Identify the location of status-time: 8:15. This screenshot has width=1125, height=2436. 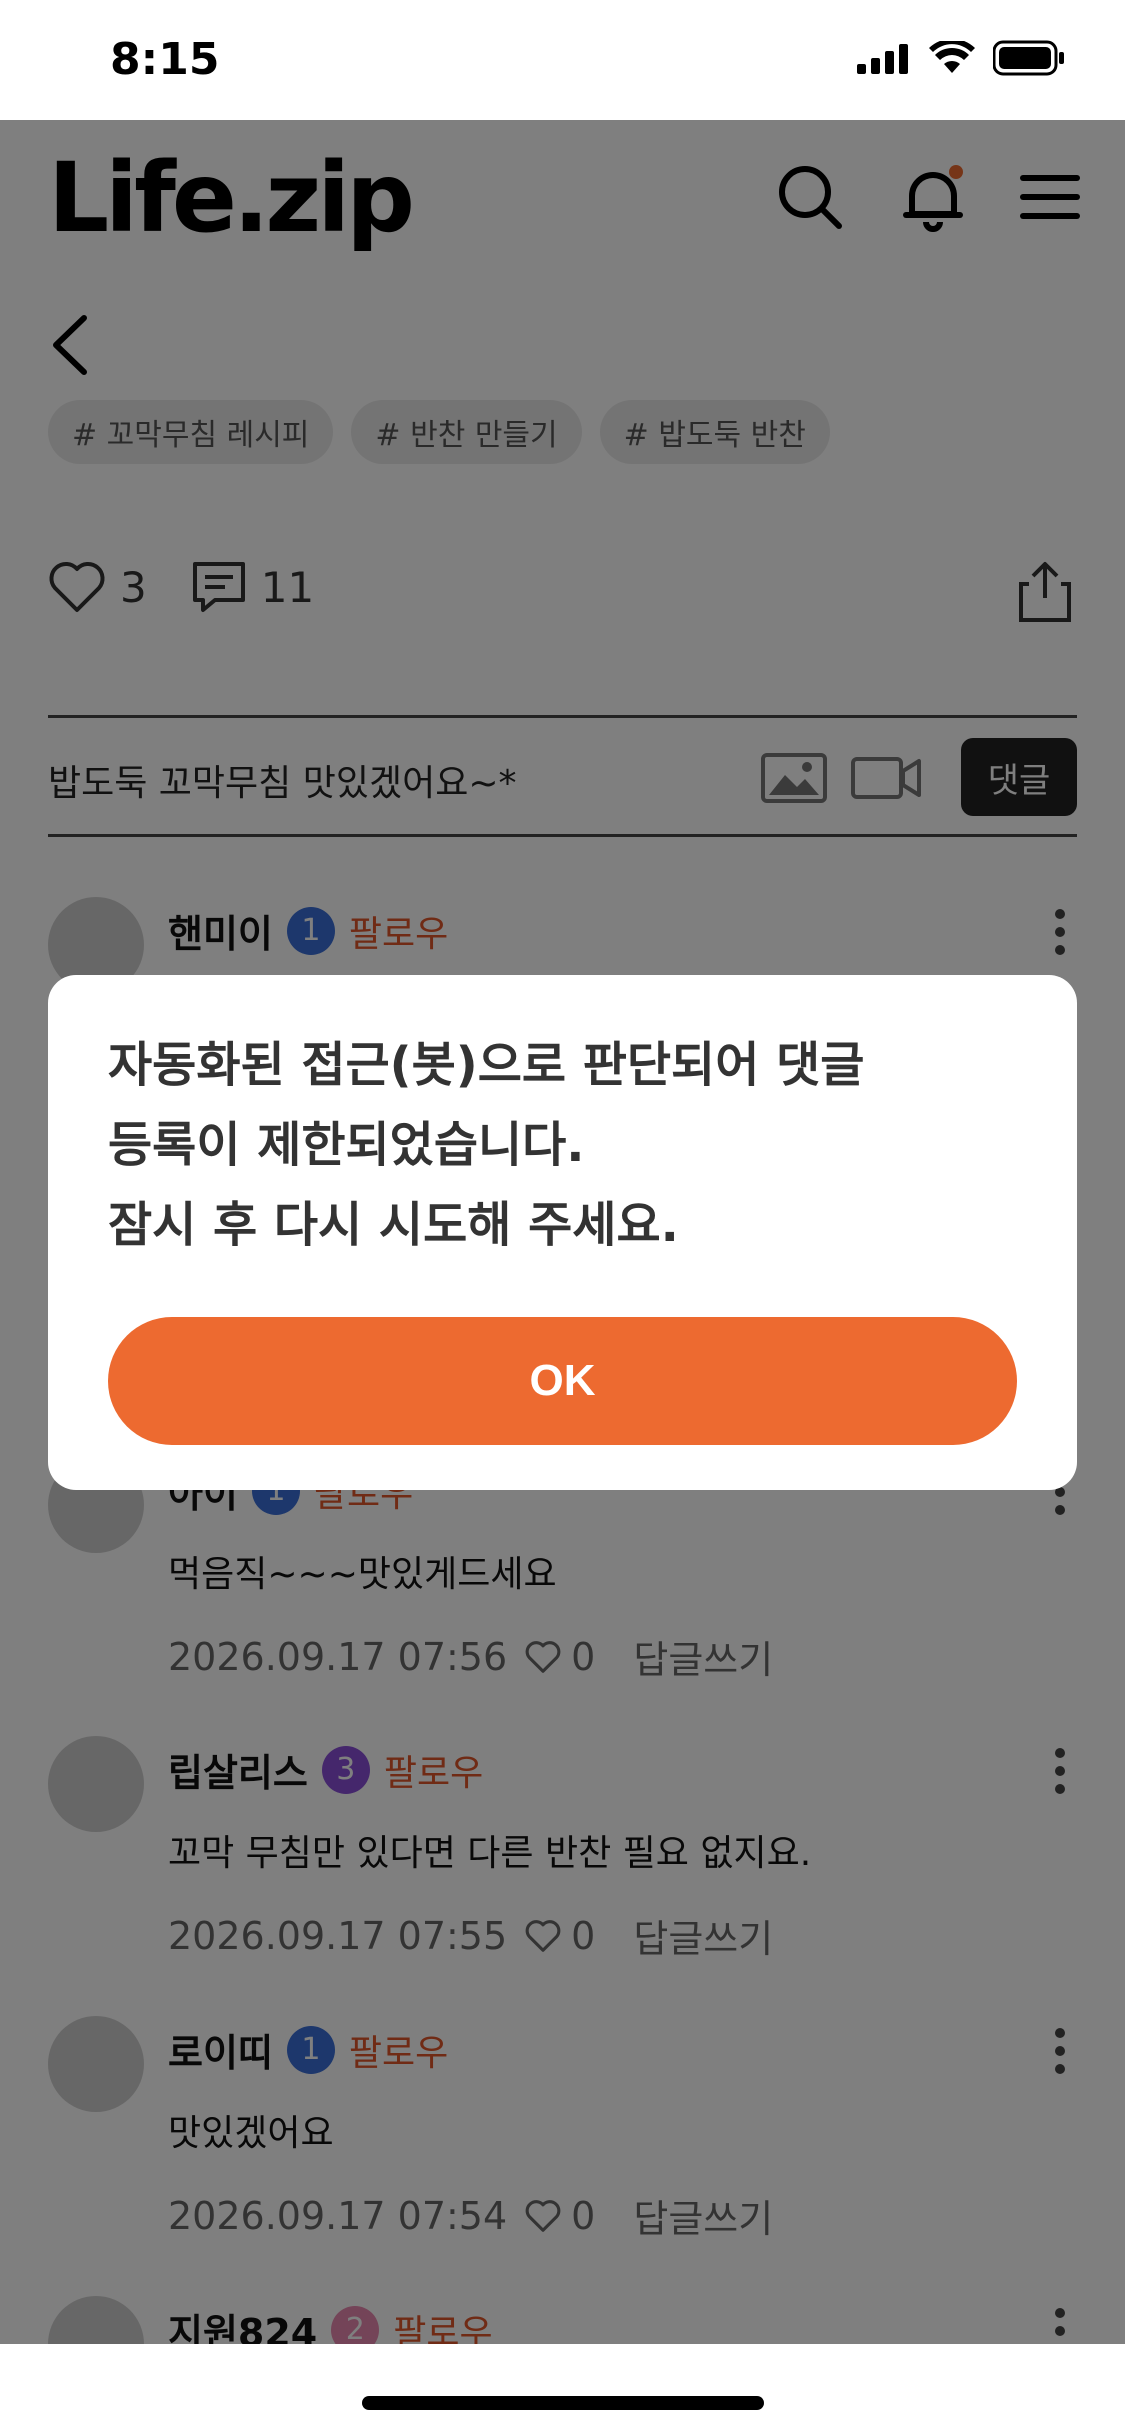
(165, 59).